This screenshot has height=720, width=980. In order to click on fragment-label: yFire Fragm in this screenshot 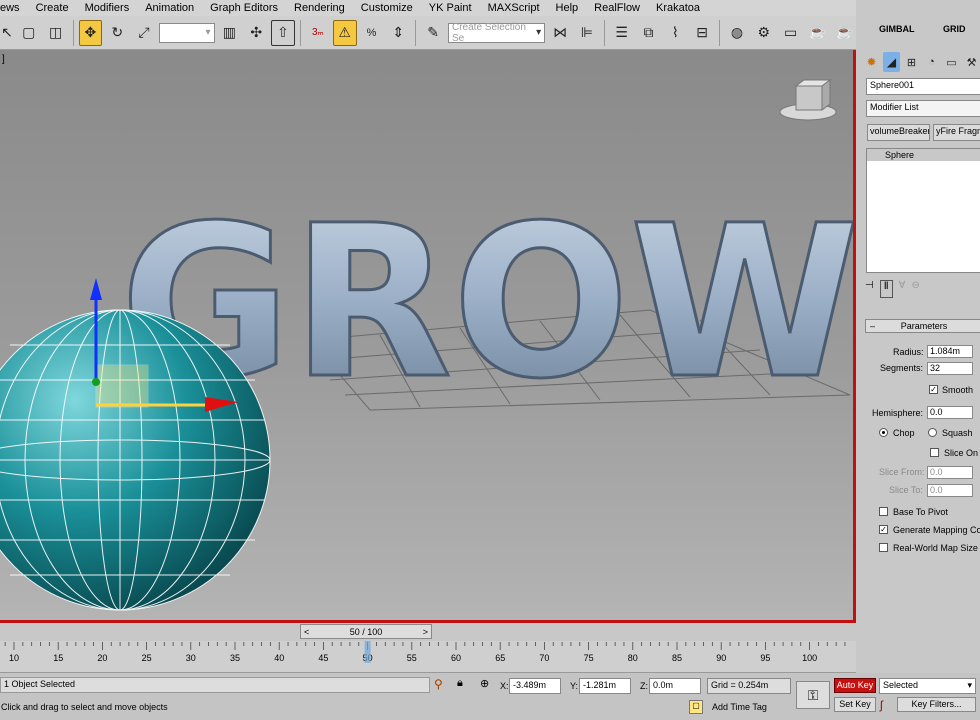, I will do `click(958, 131)`.